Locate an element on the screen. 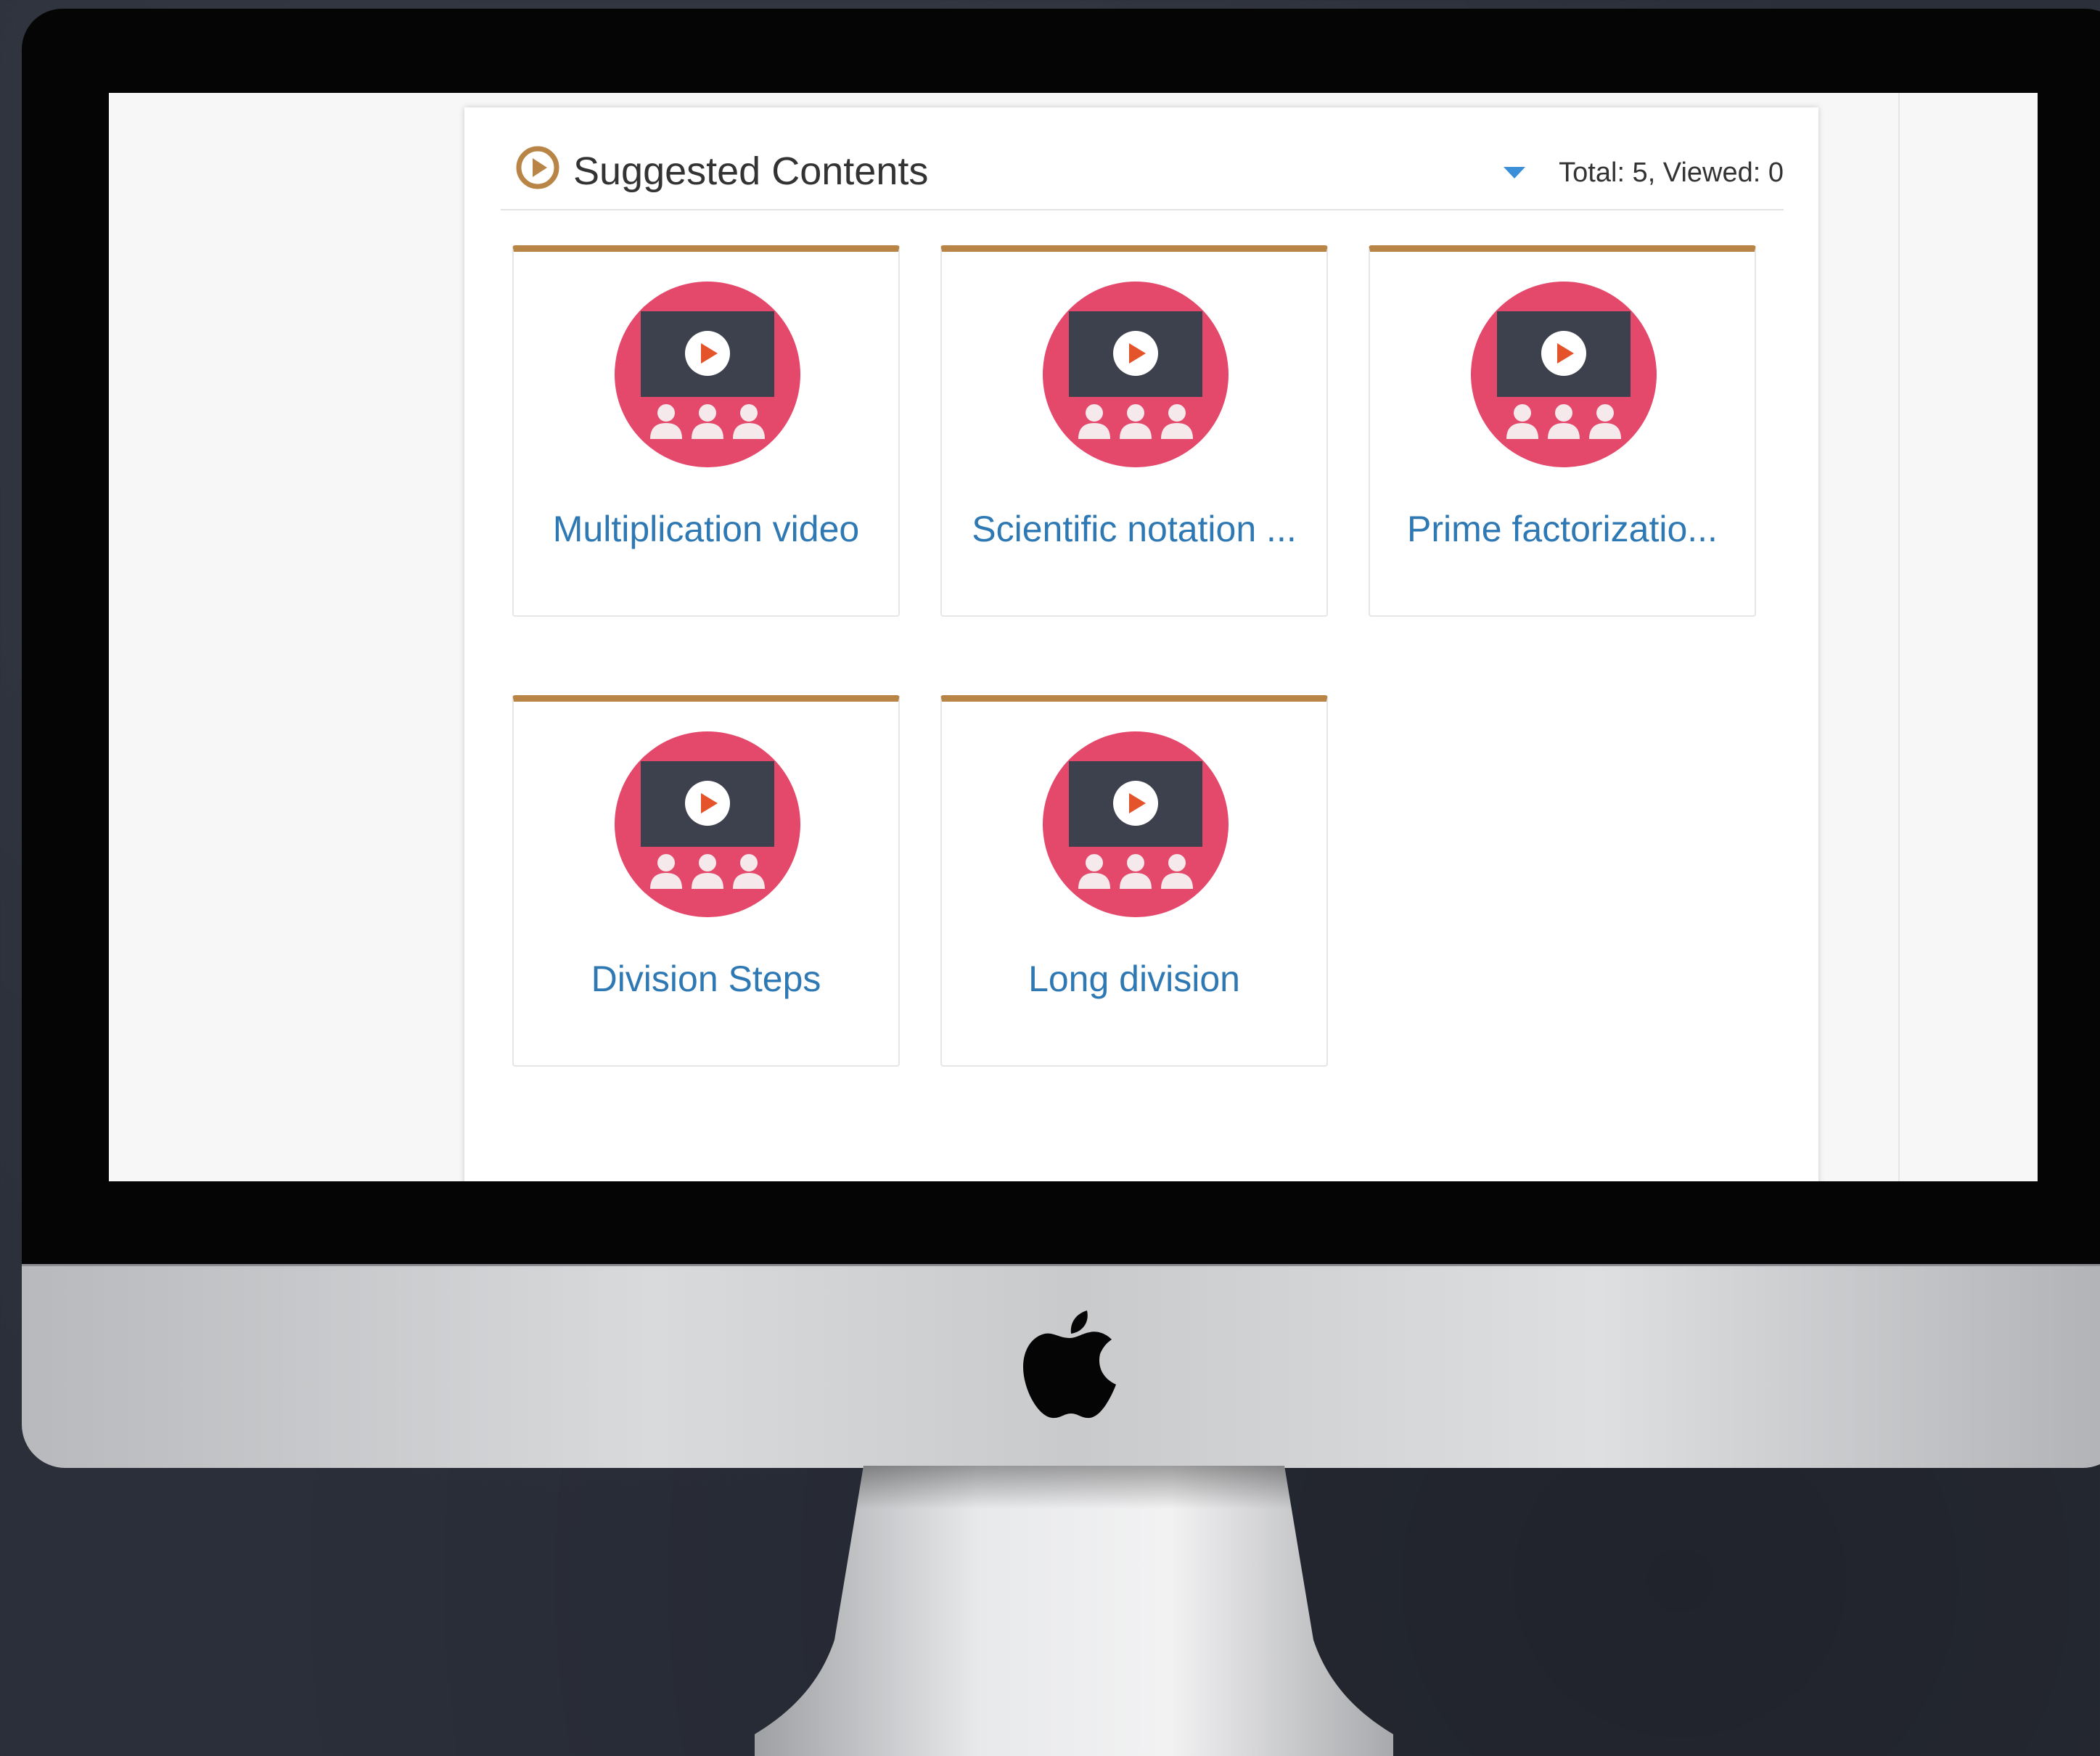  apple-logo-icon is located at coordinates (1069, 1364).